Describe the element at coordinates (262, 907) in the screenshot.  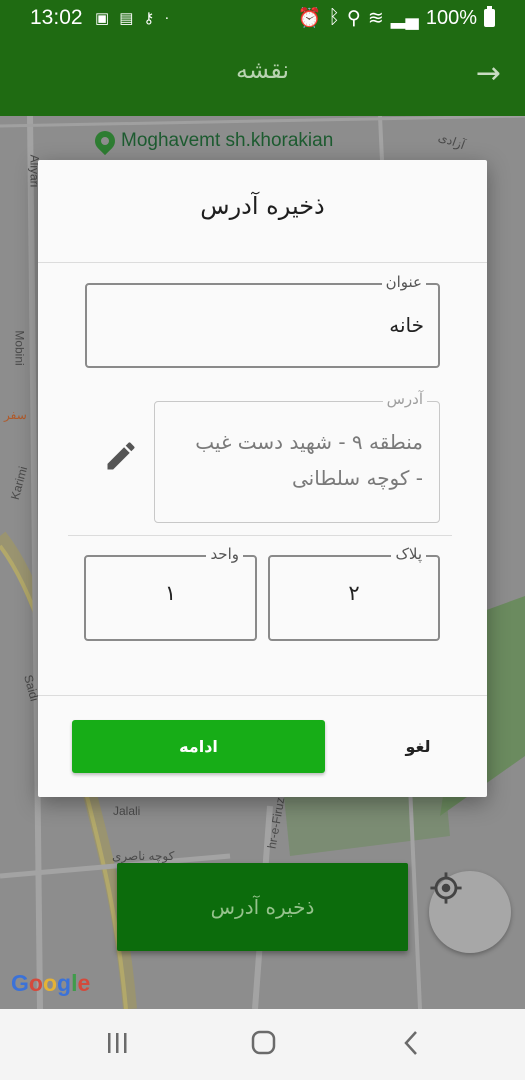
I see `save-address-map-button: ذخیره آدرس` at that location.